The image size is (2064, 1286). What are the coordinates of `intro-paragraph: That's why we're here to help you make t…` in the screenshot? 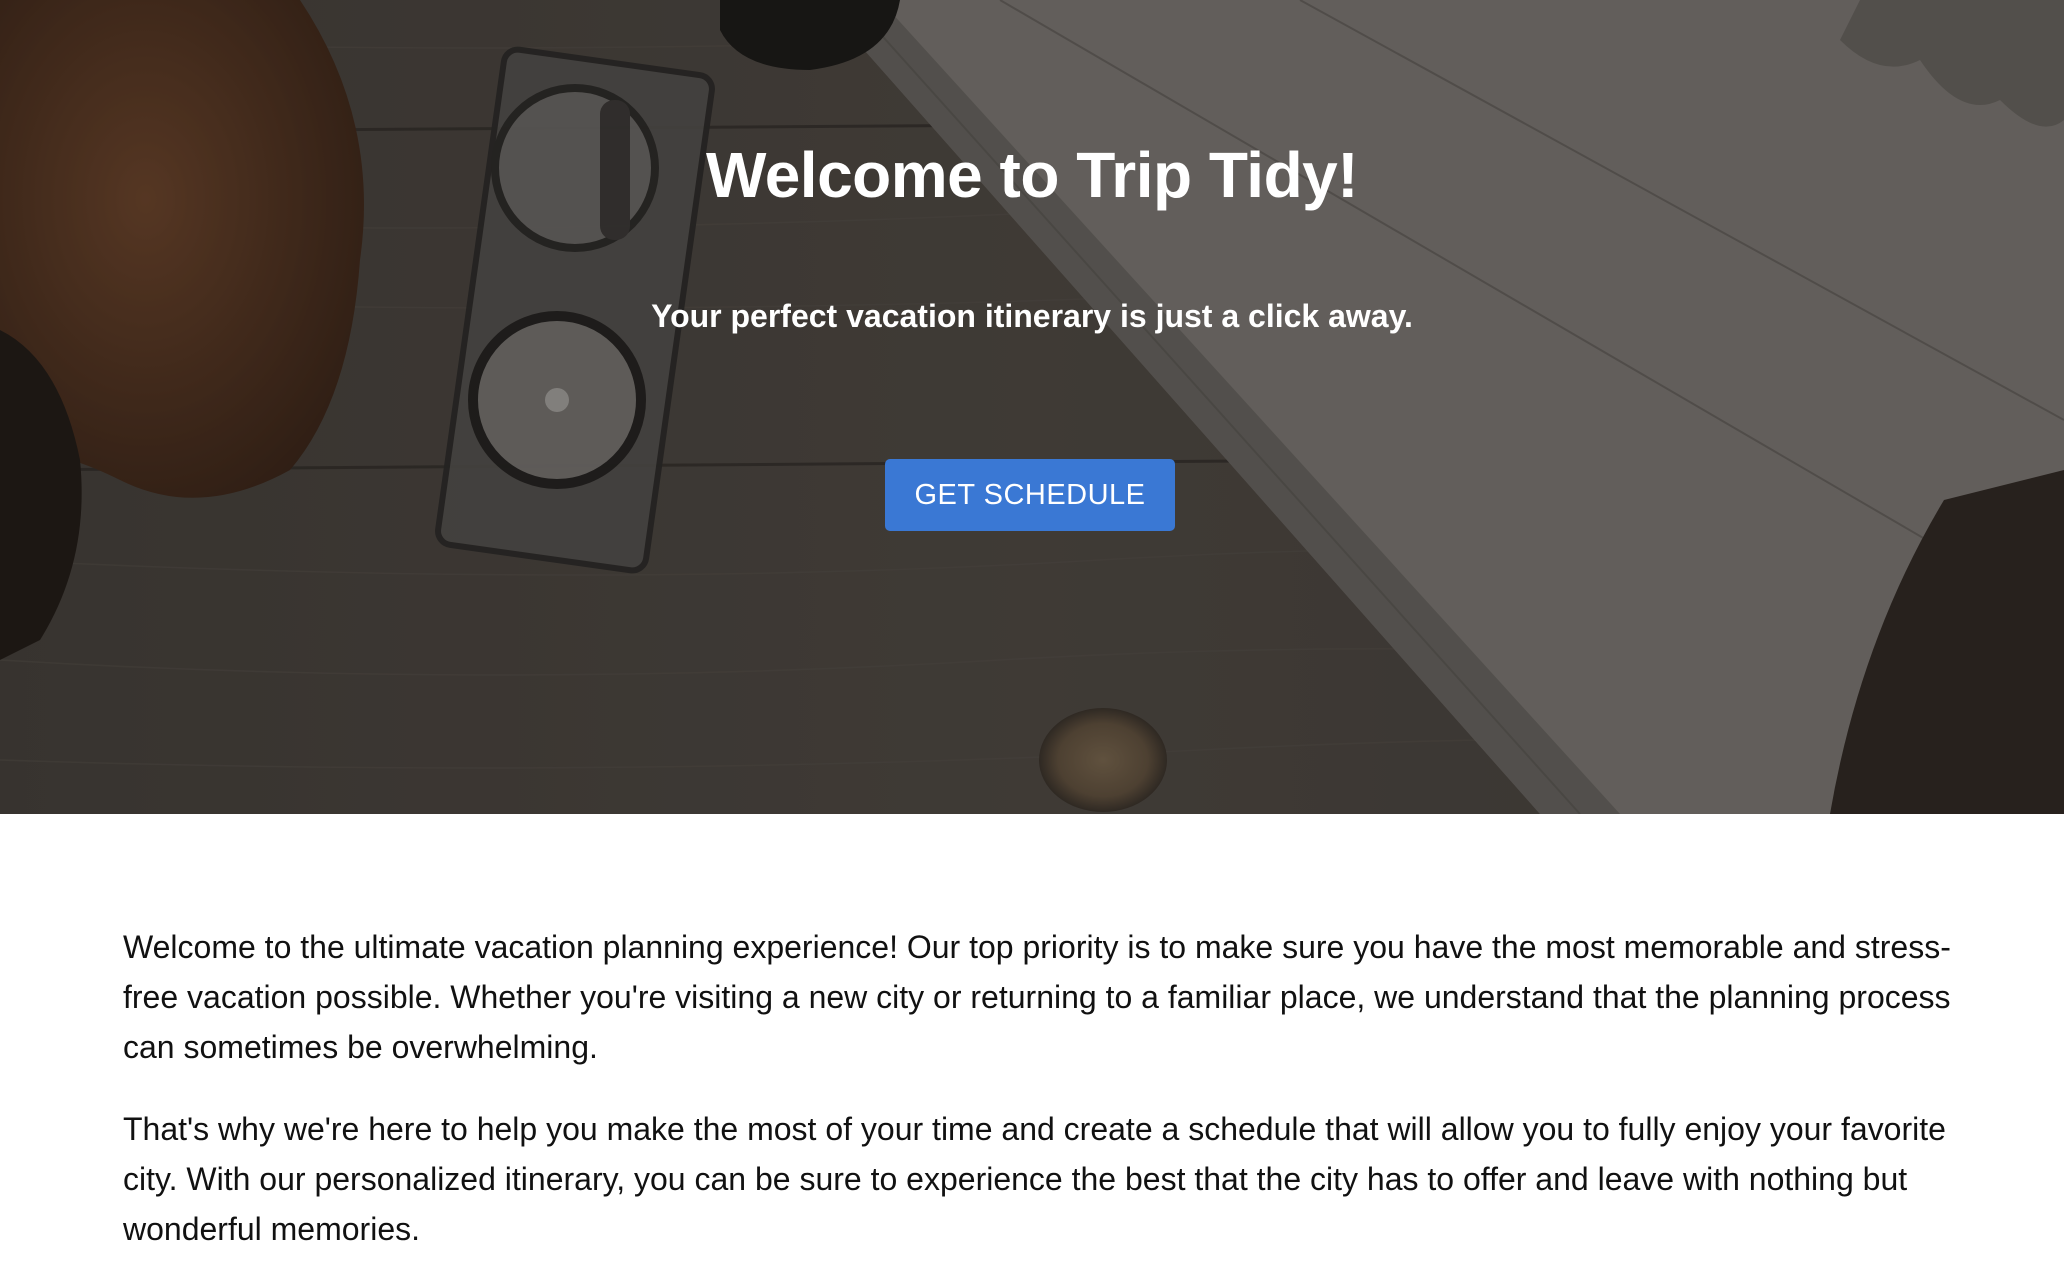 It's located at (1034, 1179).